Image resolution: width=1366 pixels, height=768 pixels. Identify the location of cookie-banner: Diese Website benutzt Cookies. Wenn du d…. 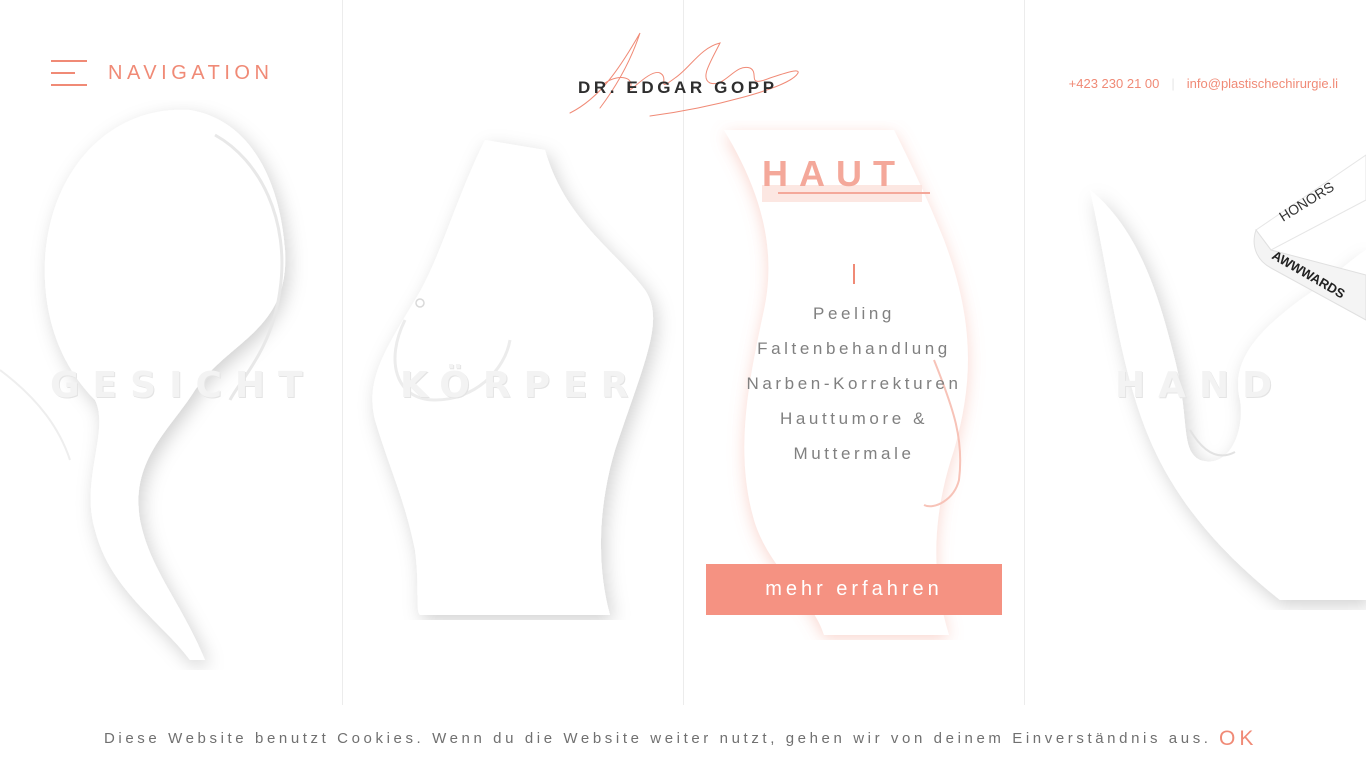
(683, 736).